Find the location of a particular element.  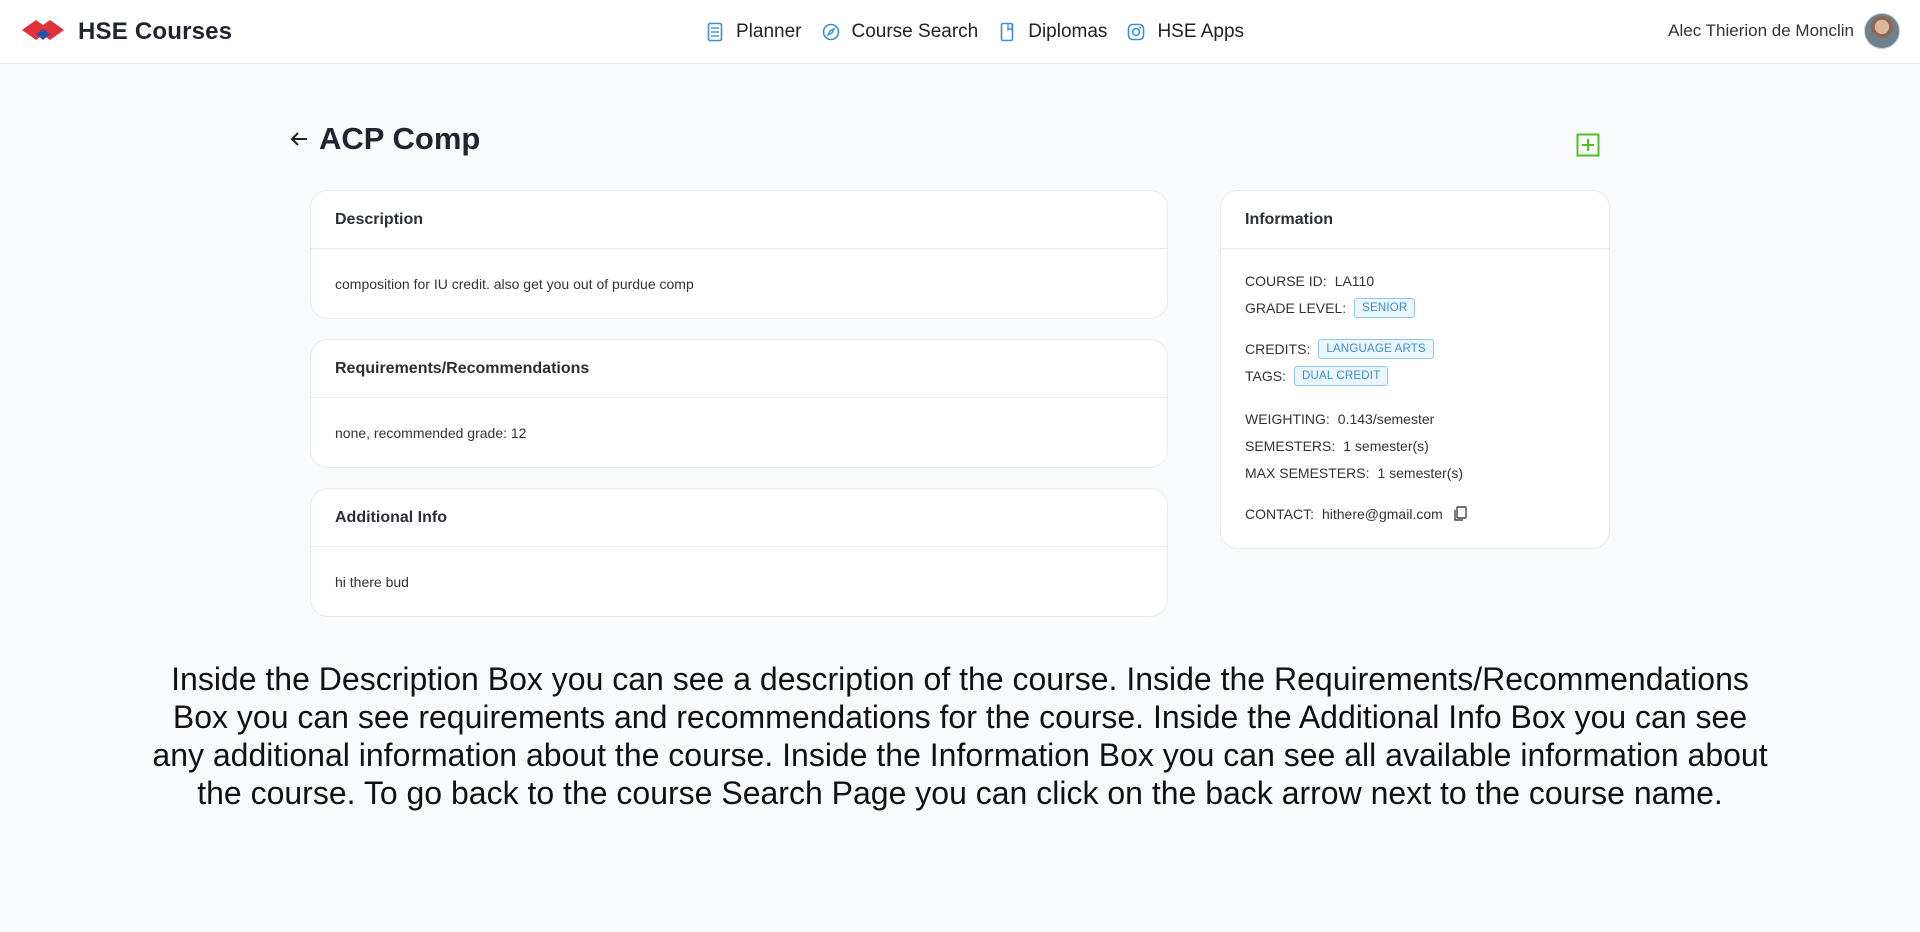

max-semesters-value: 1 semester(s) is located at coordinates (1420, 473).